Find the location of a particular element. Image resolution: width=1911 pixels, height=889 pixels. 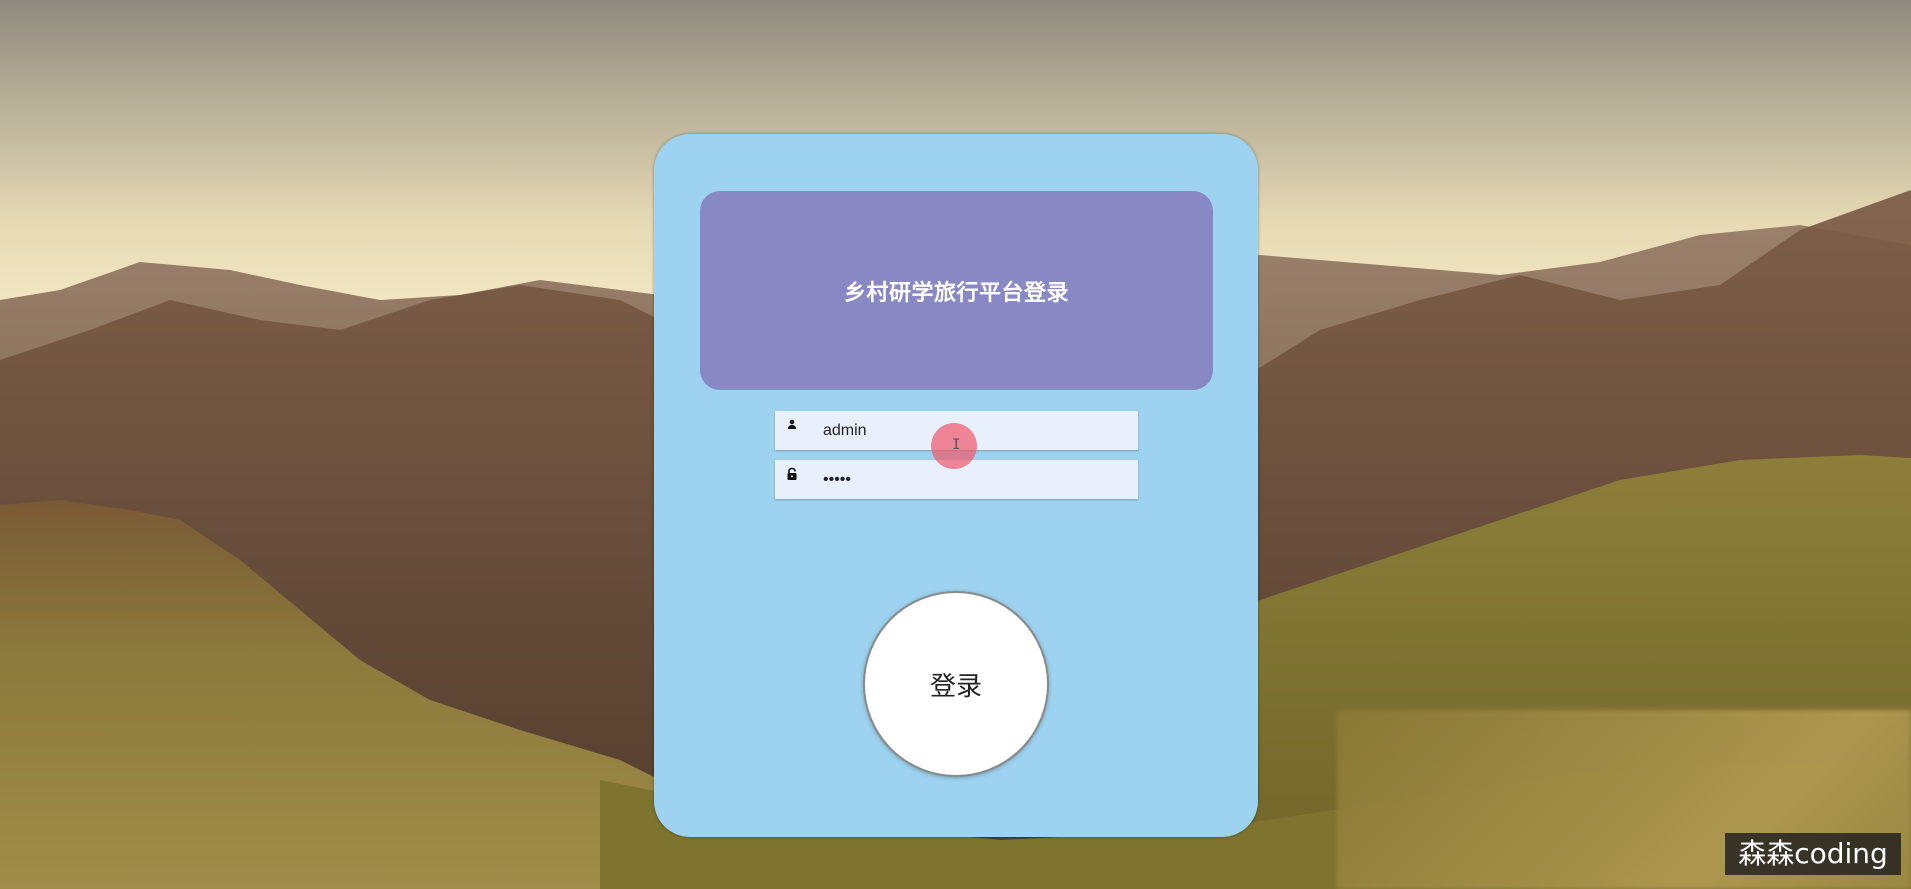

login-button: 登录 is located at coordinates (956, 684).